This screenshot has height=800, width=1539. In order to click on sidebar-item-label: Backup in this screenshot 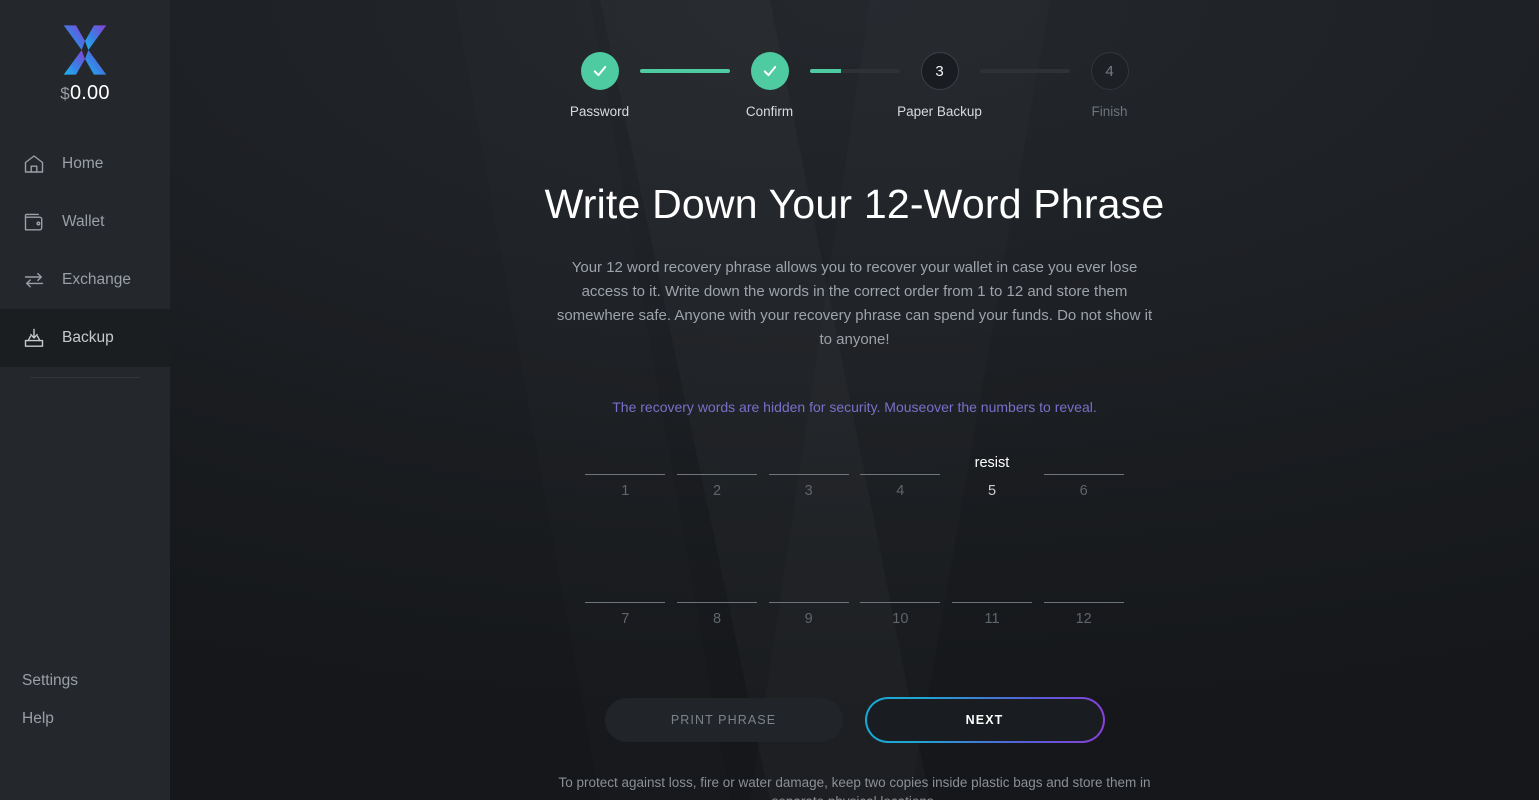, I will do `click(88, 337)`.